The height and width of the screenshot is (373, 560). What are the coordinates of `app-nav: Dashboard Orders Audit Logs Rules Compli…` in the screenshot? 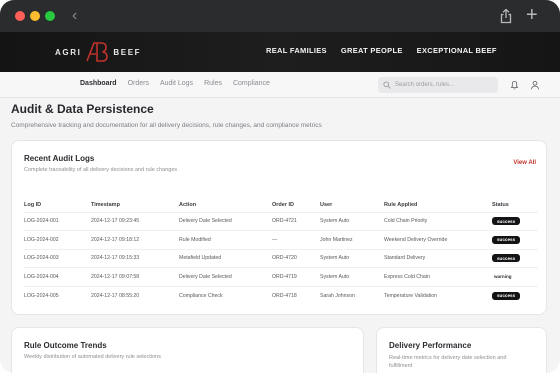 It's located at (280, 85).